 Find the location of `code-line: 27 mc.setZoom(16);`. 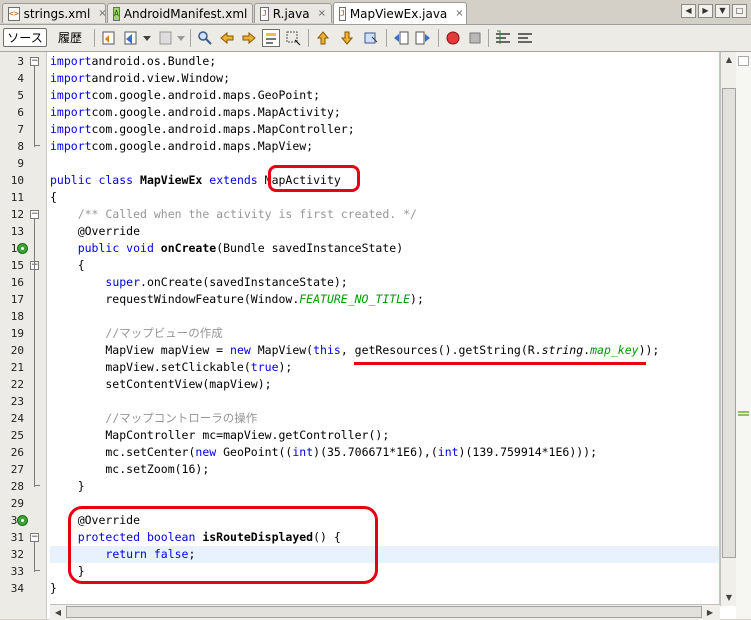

code-line: 27 mc.setZoom(16); is located at coordinates (368, 469).